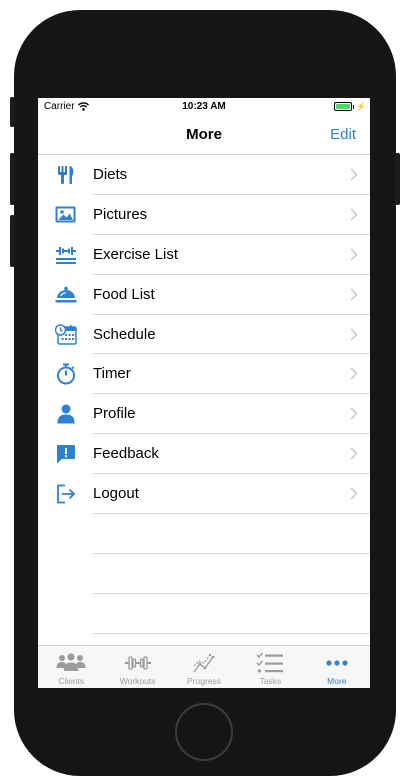 The width and height of the screenshot is (410, 784). What do you see at coordinates (65, 175) in the screenshot?
I see `fork-knife-icon` at bounding box center [65, 175].